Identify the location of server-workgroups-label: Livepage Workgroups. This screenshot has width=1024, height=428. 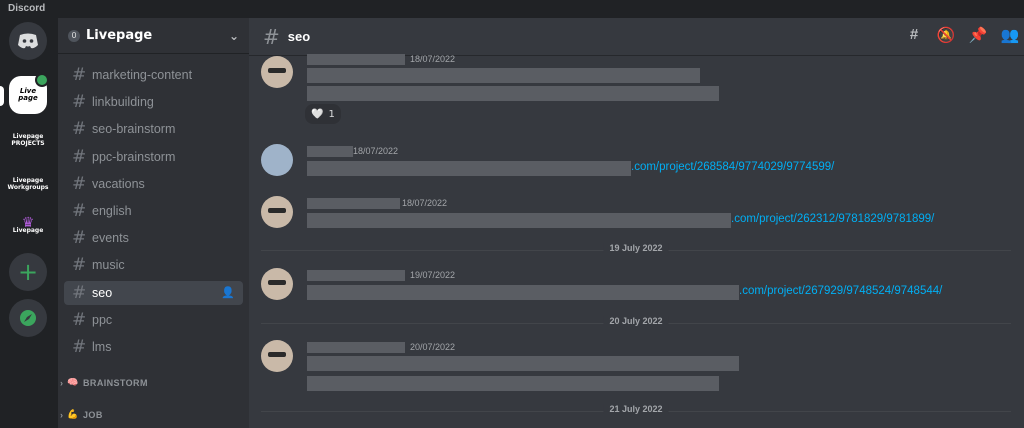
(28, 184).